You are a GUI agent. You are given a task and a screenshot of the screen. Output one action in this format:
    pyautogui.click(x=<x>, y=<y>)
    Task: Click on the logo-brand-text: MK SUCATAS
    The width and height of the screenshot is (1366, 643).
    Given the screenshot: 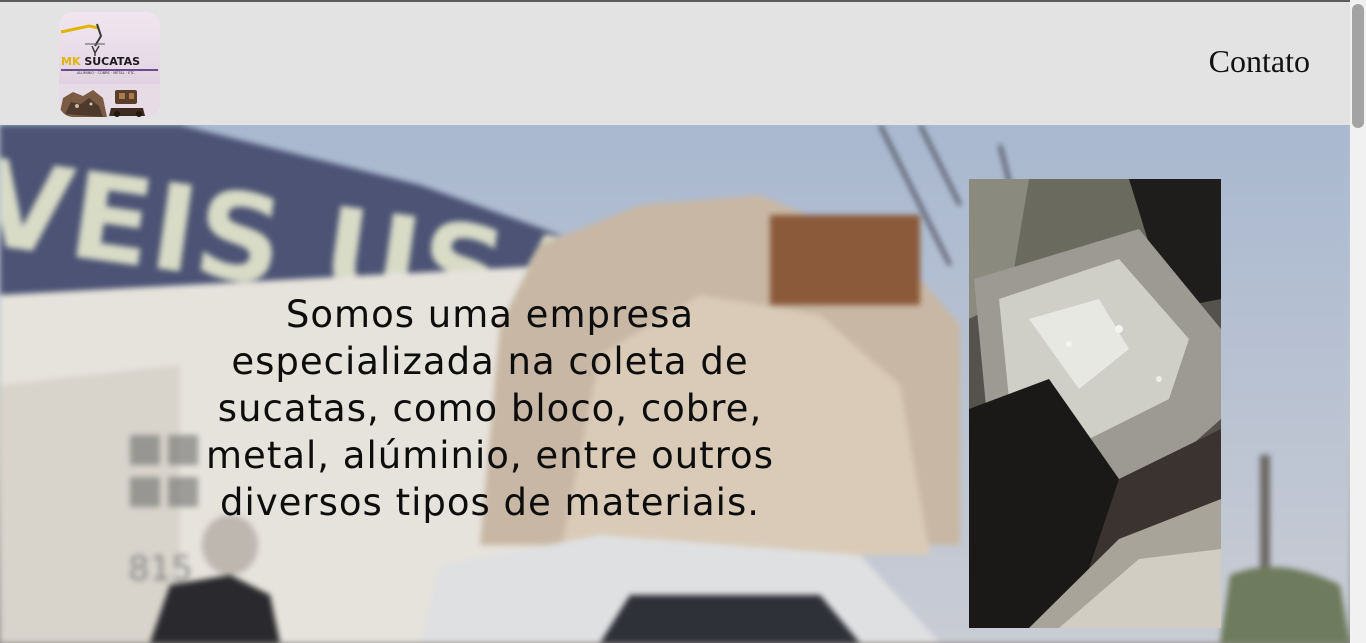 What is the action you would take?
    pyautogui.click(x=100, y=61)
    